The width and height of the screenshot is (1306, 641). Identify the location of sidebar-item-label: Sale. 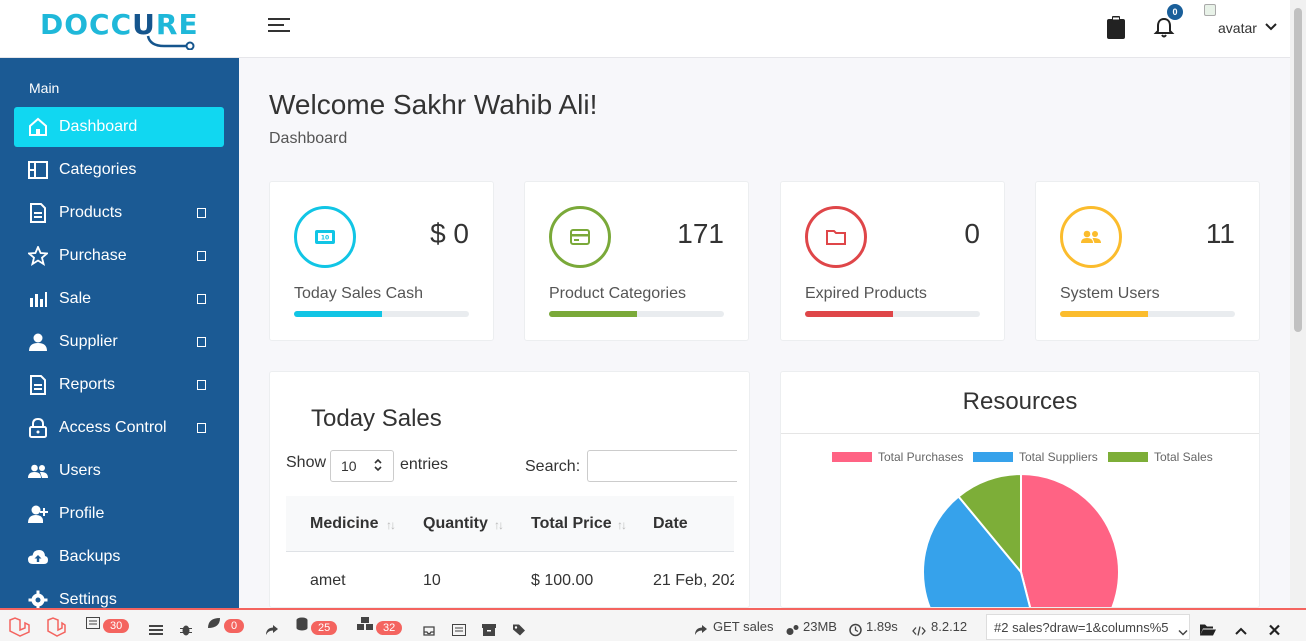
(75, 298).